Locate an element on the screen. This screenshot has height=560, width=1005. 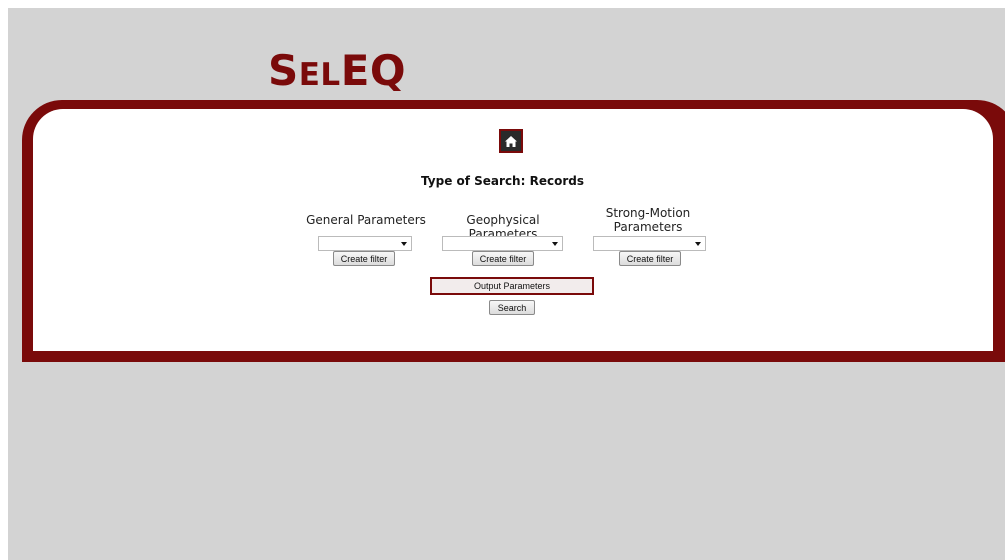
geophysical-create-filter-button: Create filter is located at coordinates (503, 258).